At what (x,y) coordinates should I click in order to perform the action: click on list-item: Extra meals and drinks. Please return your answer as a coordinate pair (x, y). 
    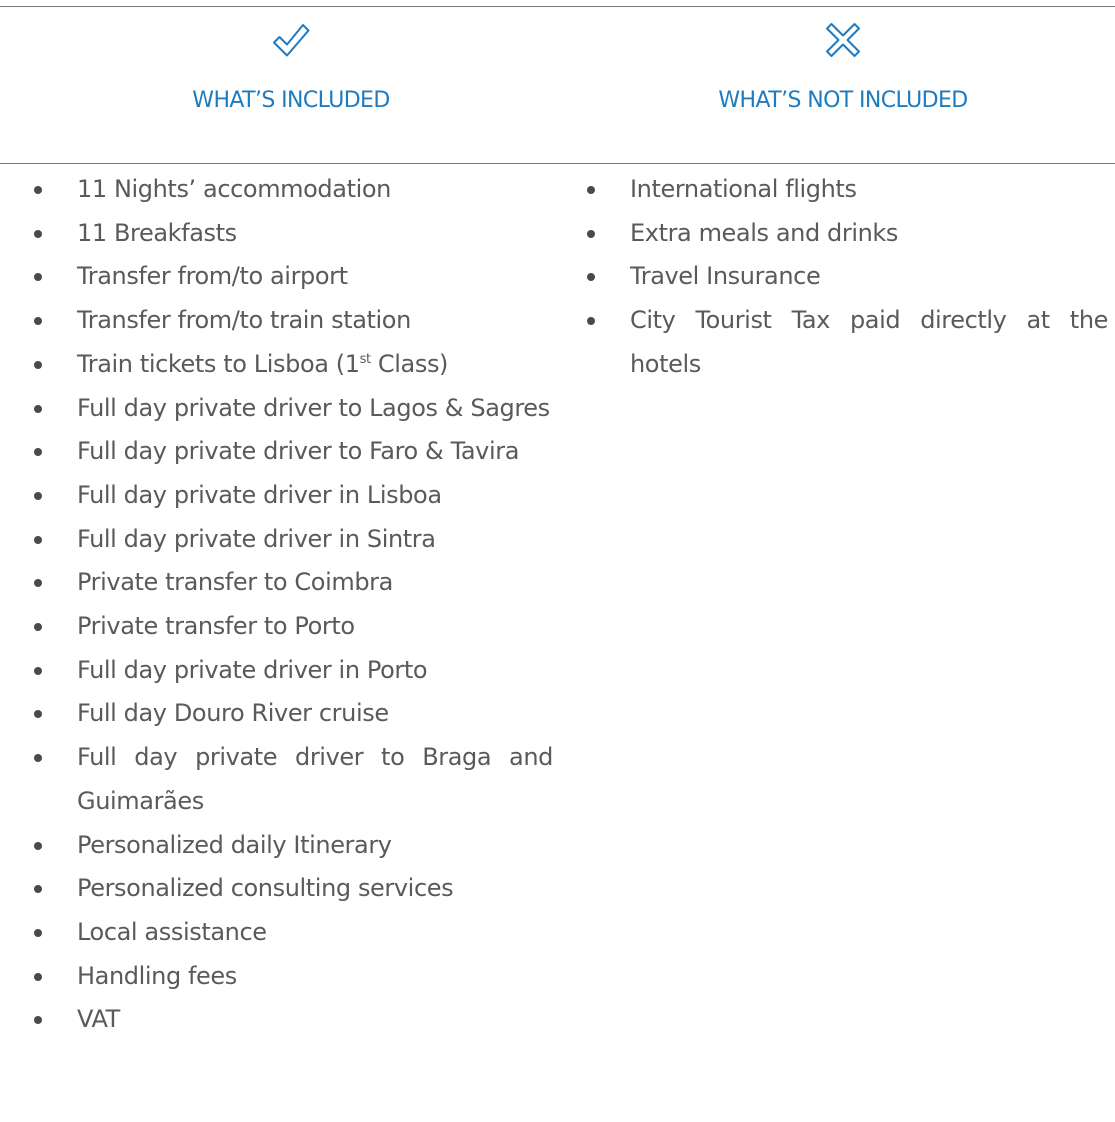
    Looking at the image, I should click on (847, 234).